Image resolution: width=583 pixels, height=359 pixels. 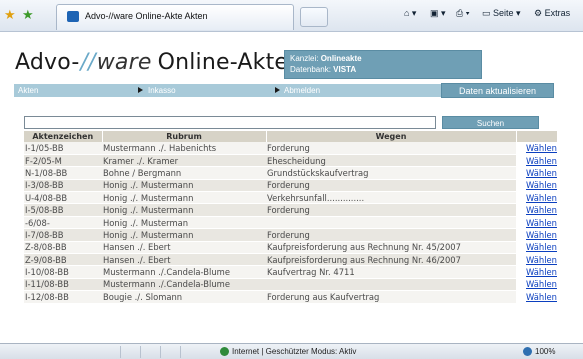 I want to click on table-header-row: Aktenzeichen Rubrum Wegen, so click(x=291, y=136).